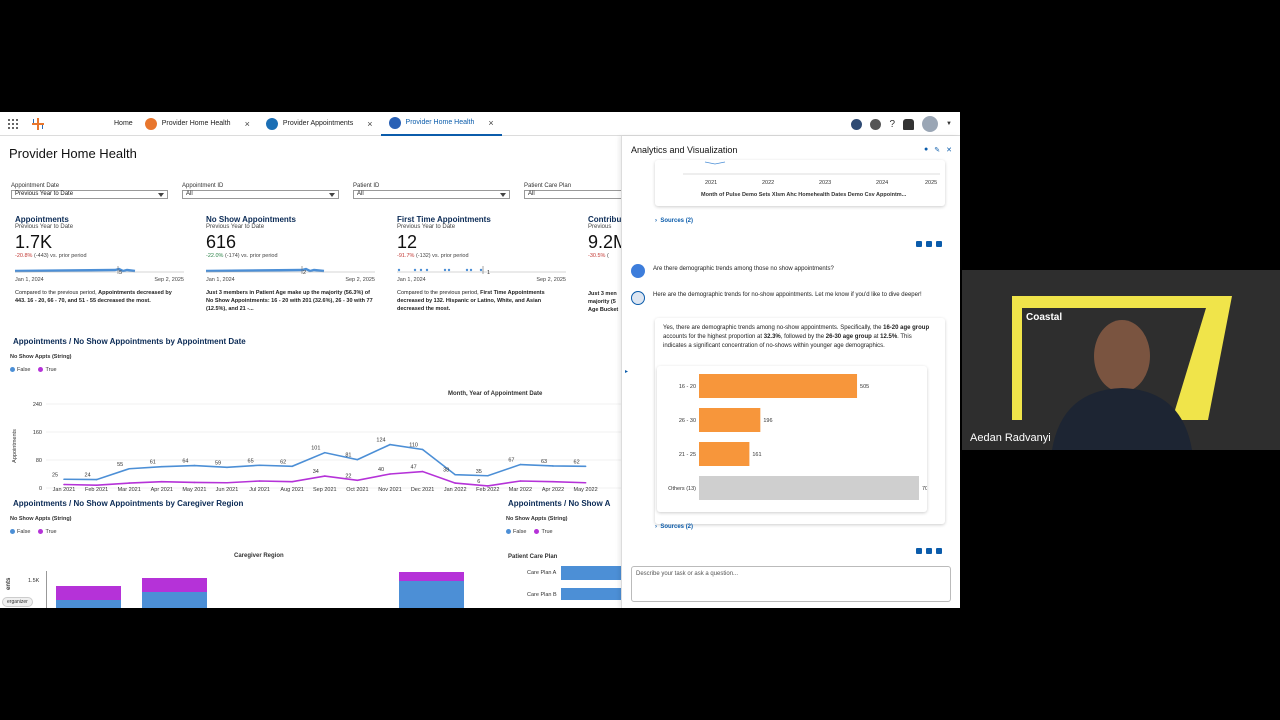  What do you see at coordinates (290, 271) in the screenshot?
I see `sparkline-svg: 2` at bounding box center [290, 271].